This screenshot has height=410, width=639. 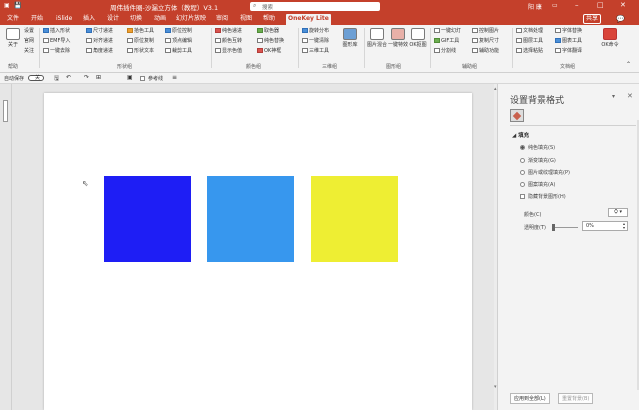 I want to click on split-line-button: 分割线, so click(x=445, y=51).